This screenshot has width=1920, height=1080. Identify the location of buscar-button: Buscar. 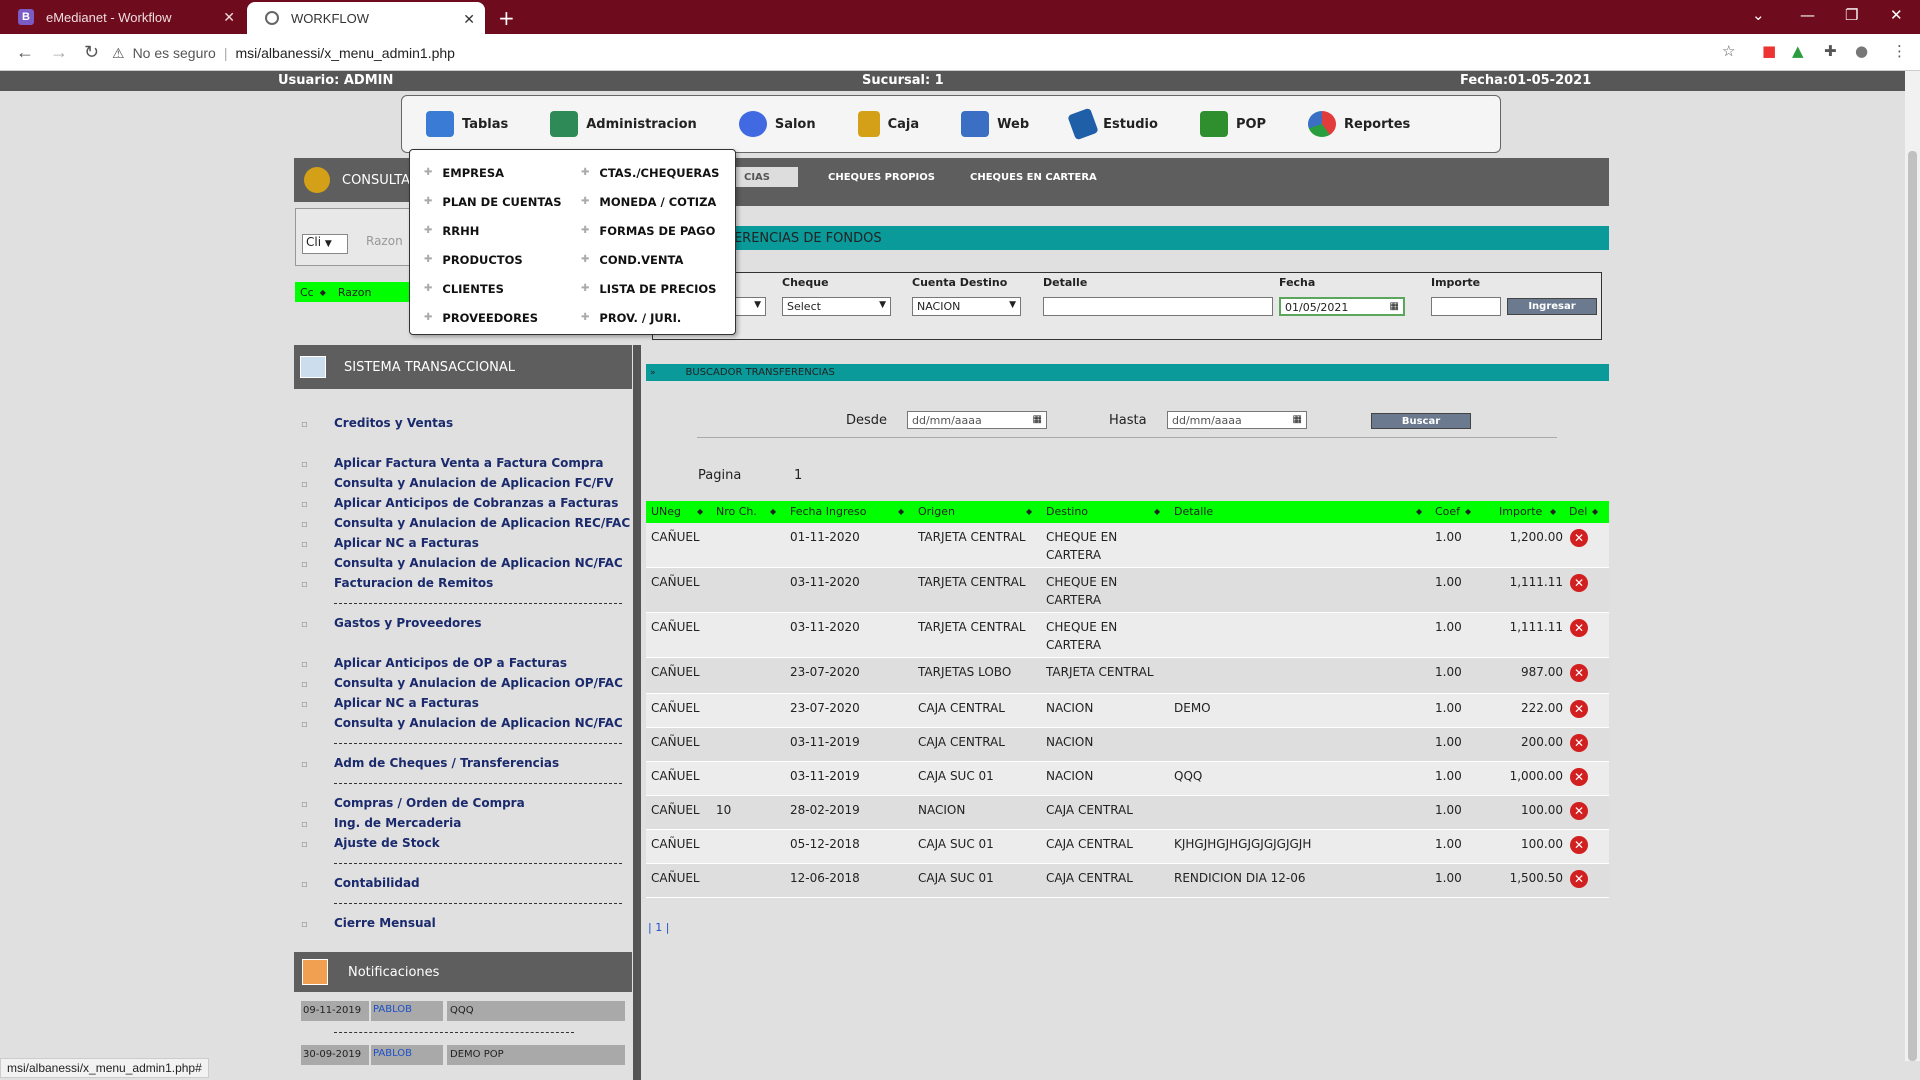
(1421, 421).